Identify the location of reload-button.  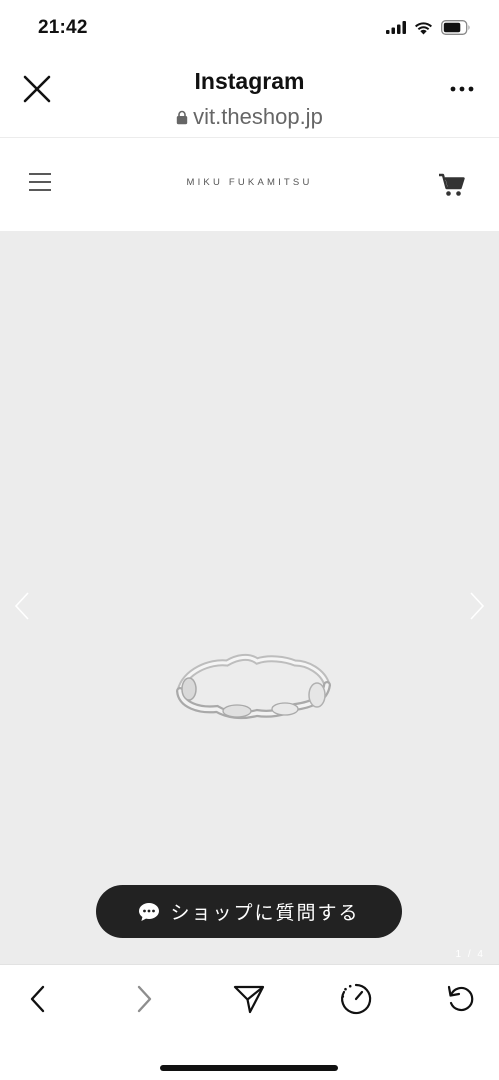
(461, 999).